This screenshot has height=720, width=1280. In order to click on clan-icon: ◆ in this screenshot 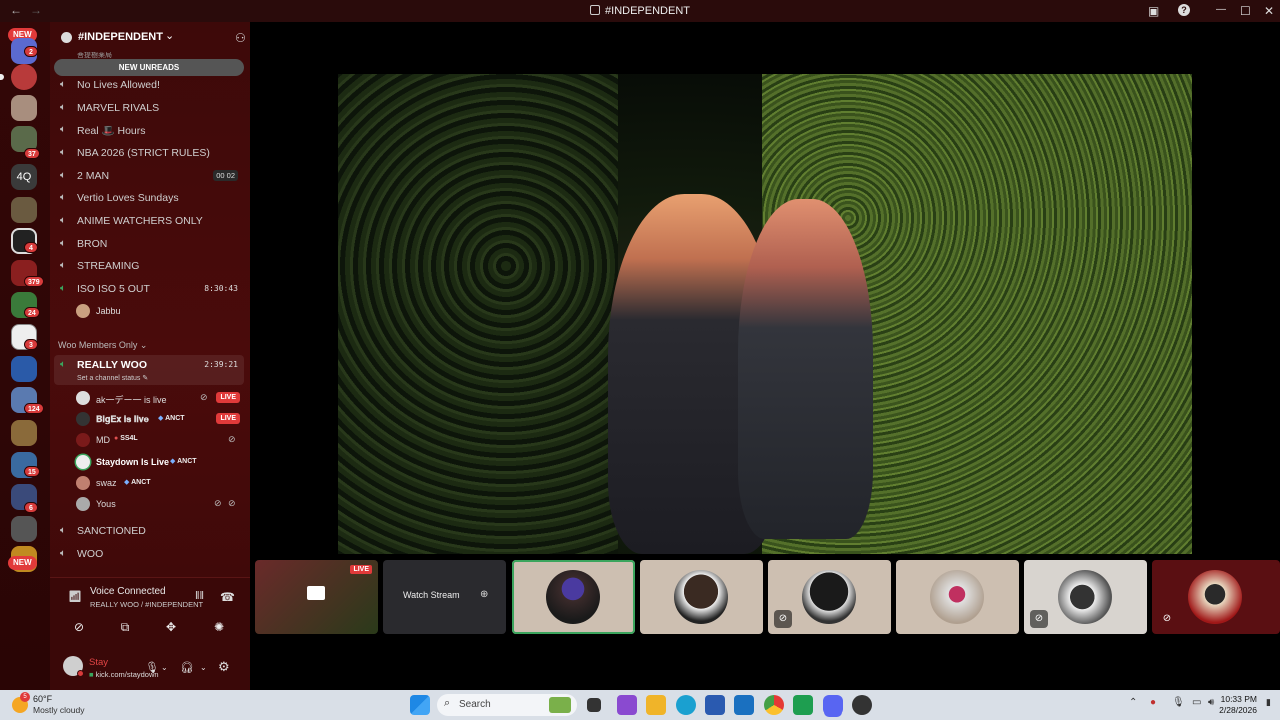, I will do `click(161, 418)`.